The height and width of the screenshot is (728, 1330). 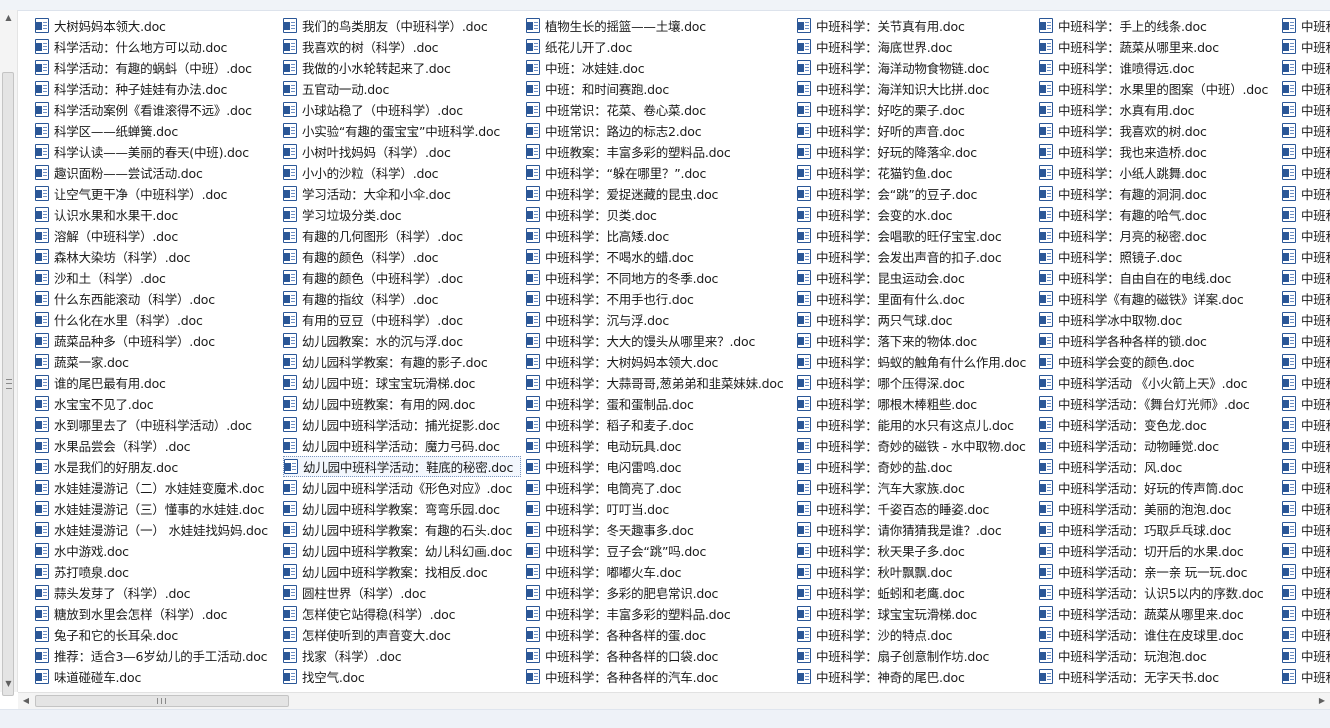 I want to click on file-item: 小实验“有趣的蛋宝宝”中班科学.doc, so click(x=402, y=130).